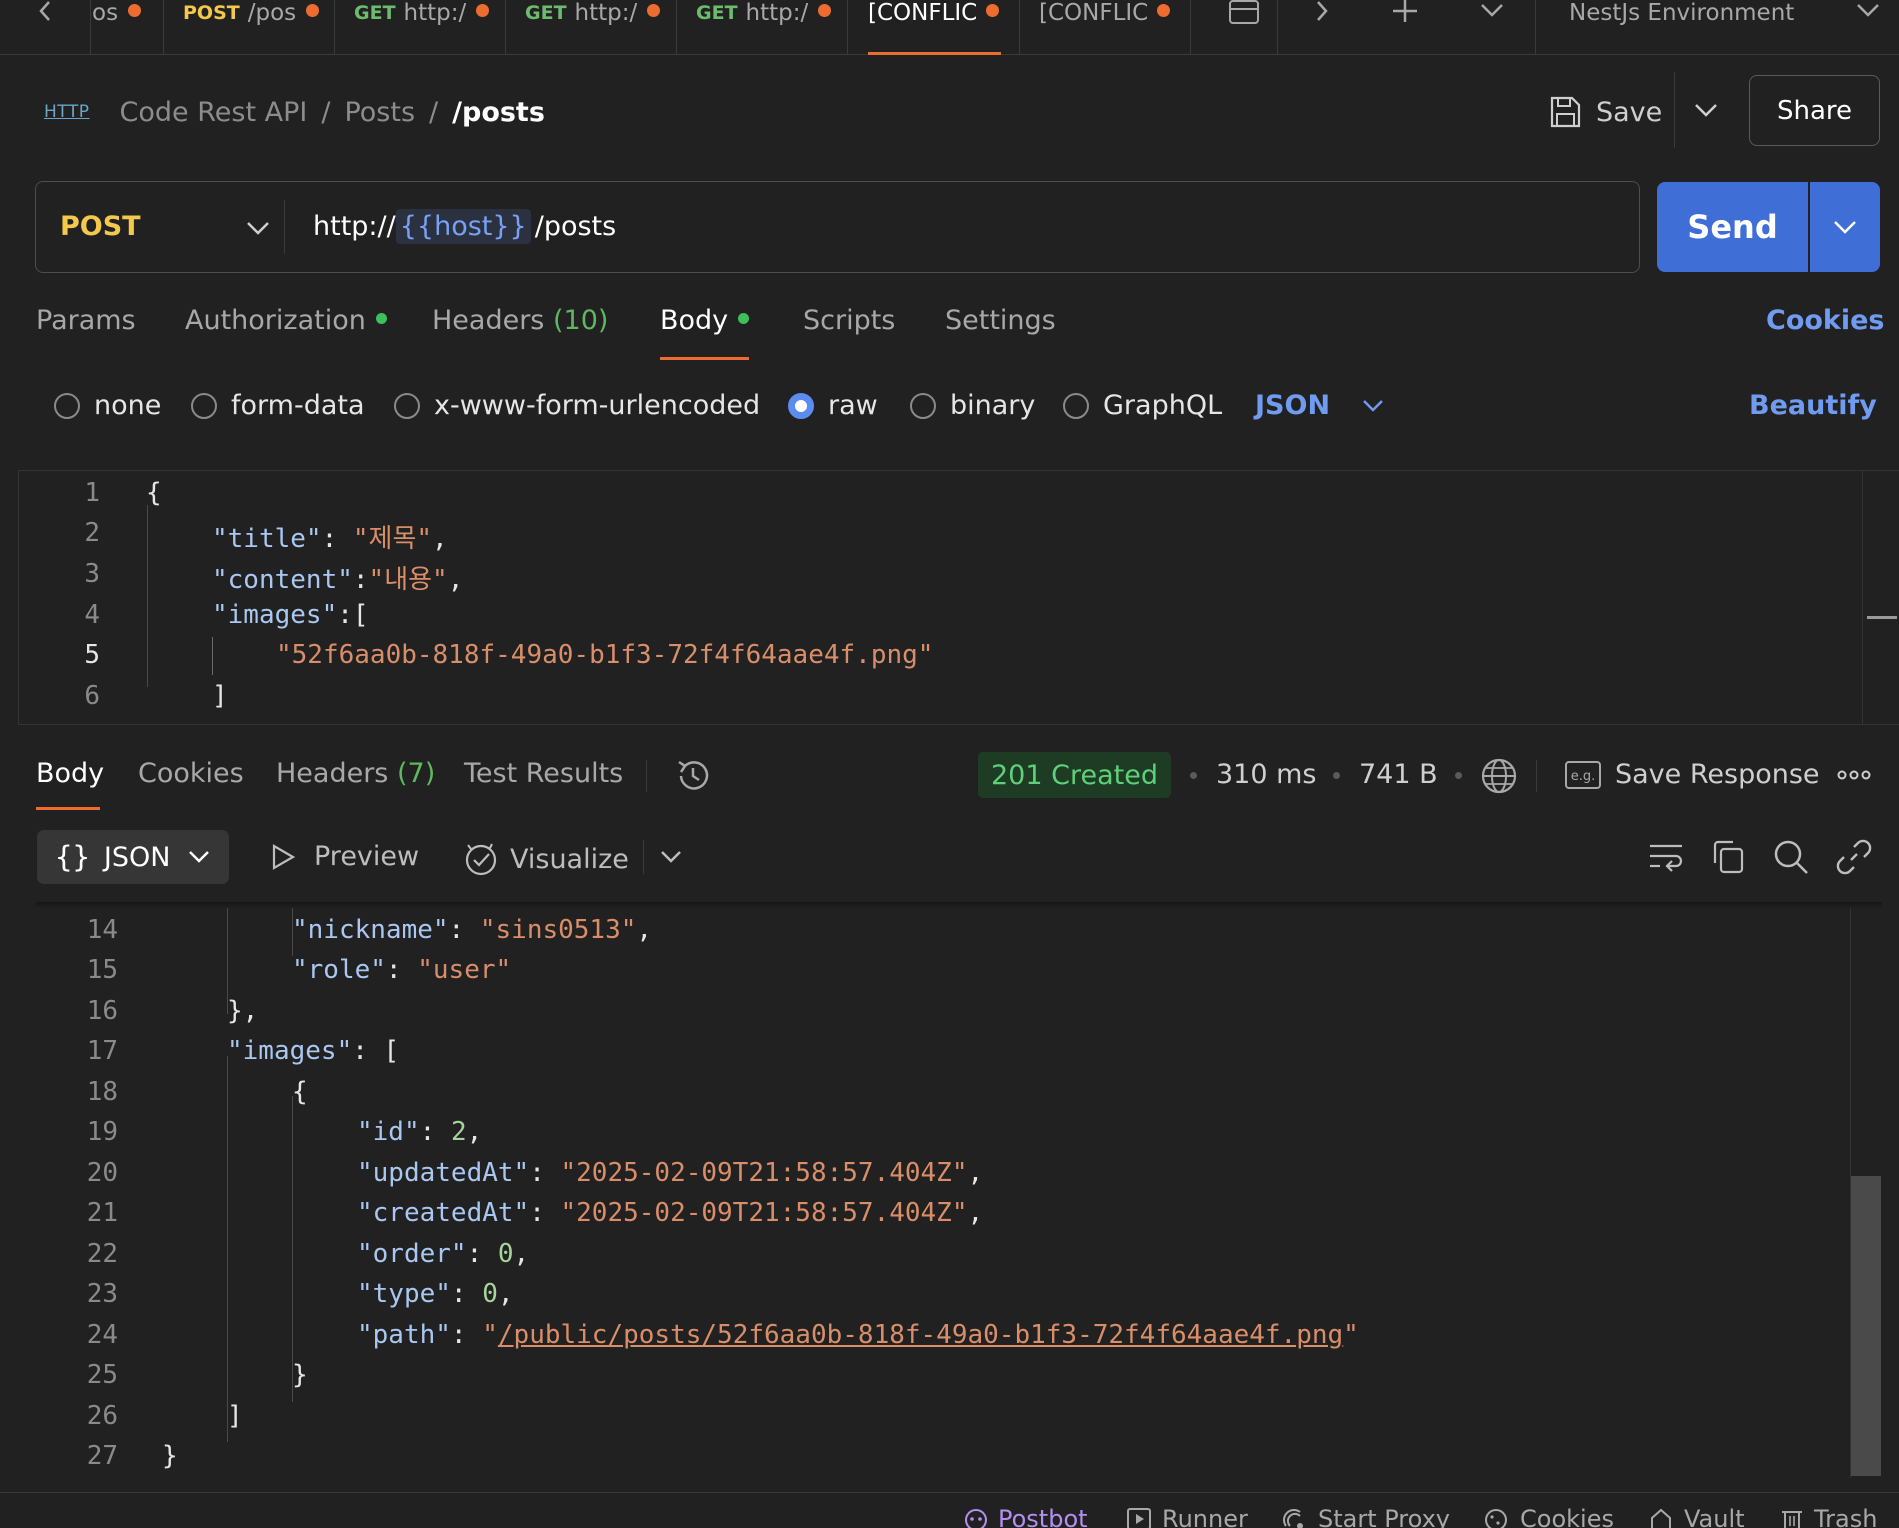 The width and height of the screenshot is (1899, 1528). I want to click on copy-icon, so click(1728, 857).